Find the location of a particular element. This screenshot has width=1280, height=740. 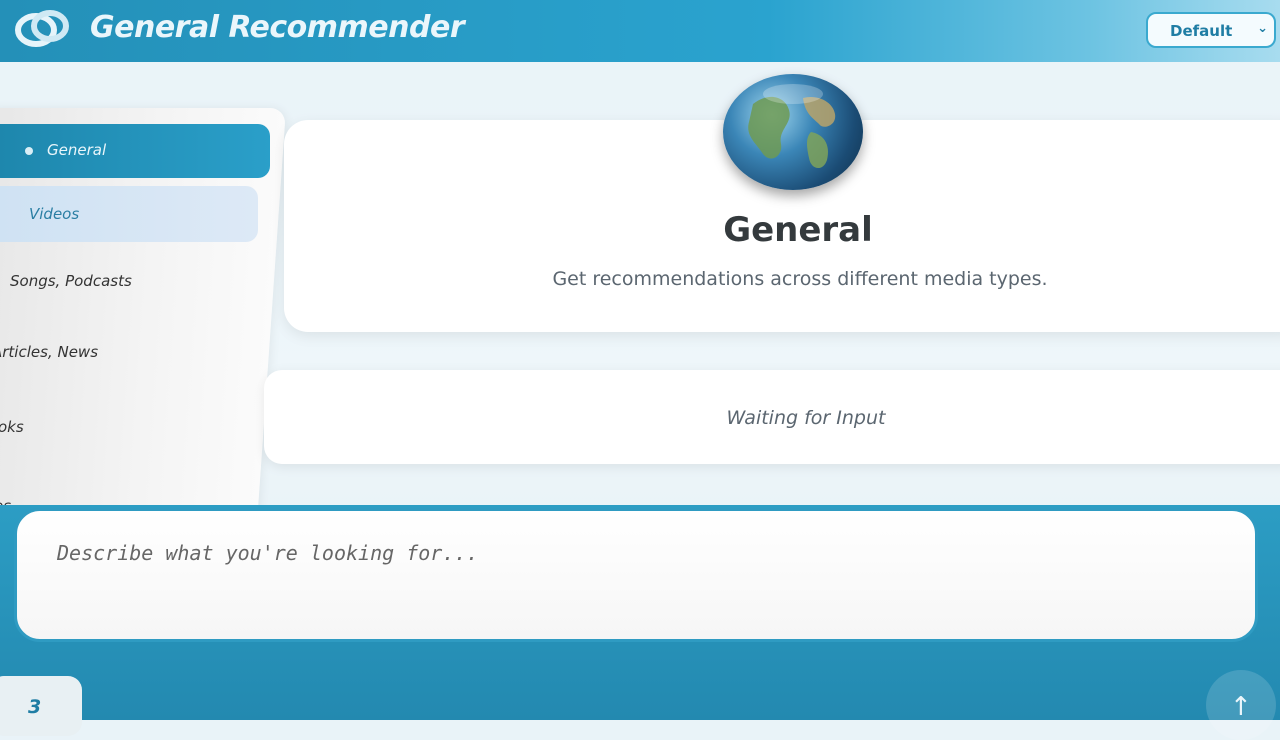

send-button: ↑ is located at coordinates (1241, 705).